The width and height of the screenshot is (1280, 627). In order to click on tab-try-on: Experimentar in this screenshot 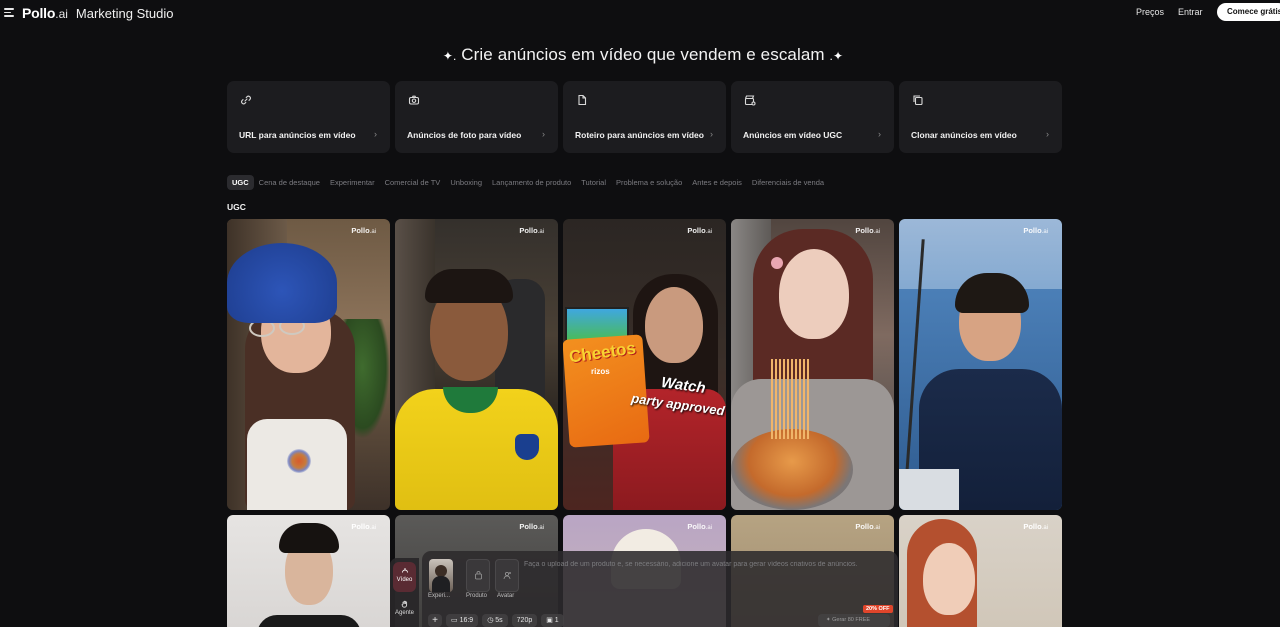, I will do `click(352, 182)`.